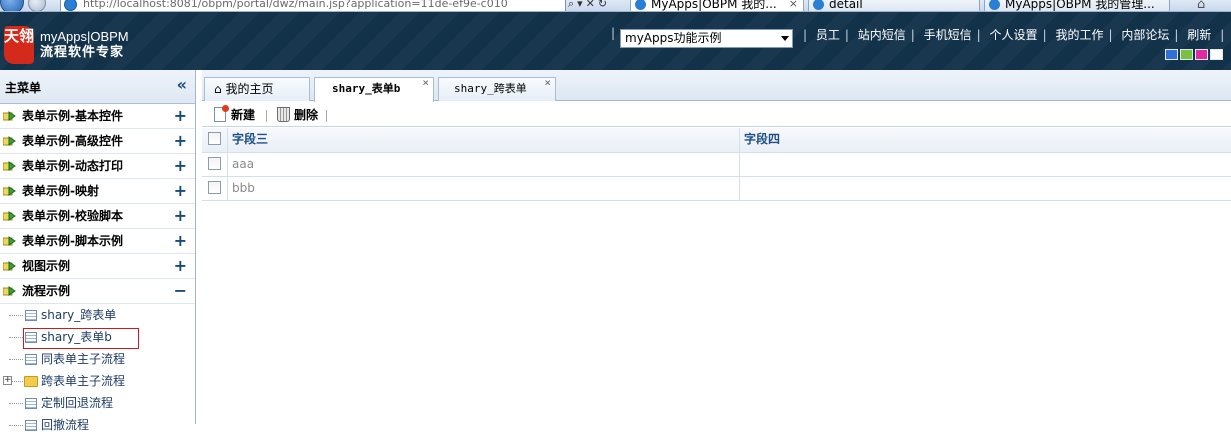  I want to click on app-name: myApps|OBPM, so click(84, 36).